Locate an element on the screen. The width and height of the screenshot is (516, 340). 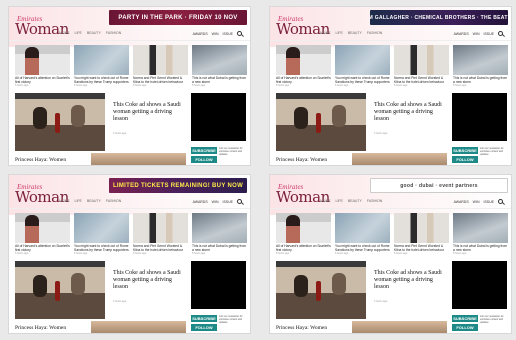
ad-banner: good · dubai · event partners is located at coordinates (439, 185).